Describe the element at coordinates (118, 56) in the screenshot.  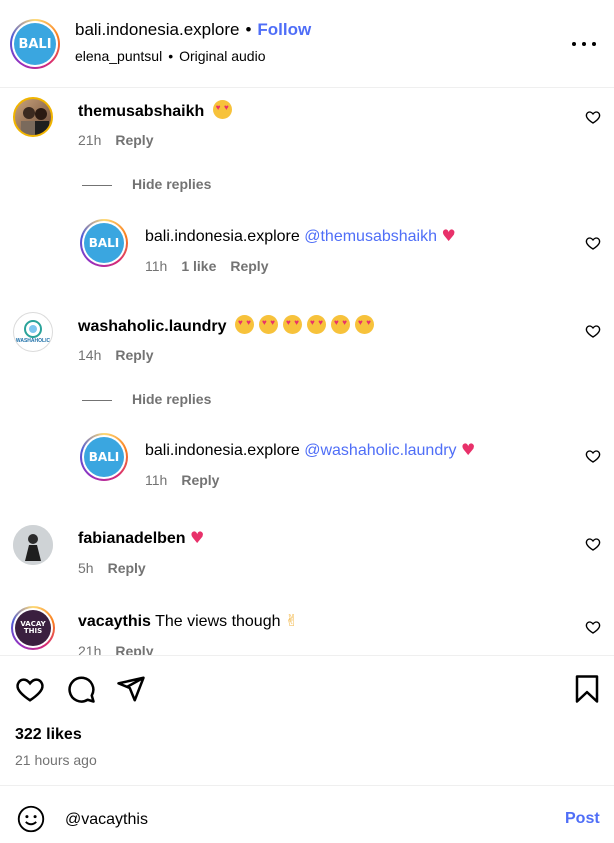
I see `audio-user: elena_puntsul` at that location.